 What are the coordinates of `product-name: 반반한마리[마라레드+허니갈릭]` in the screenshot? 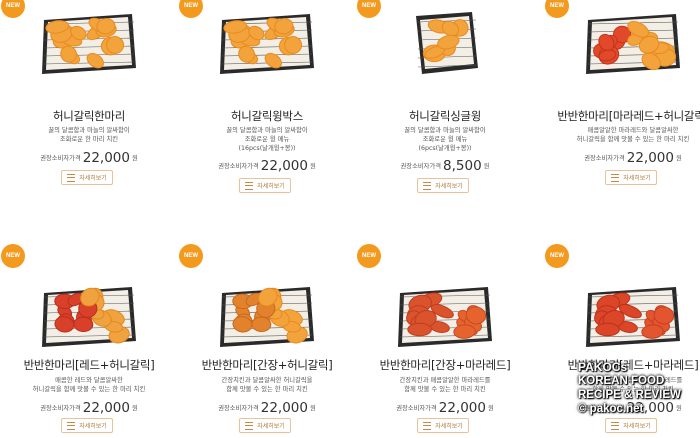 It's located at (622, 116).